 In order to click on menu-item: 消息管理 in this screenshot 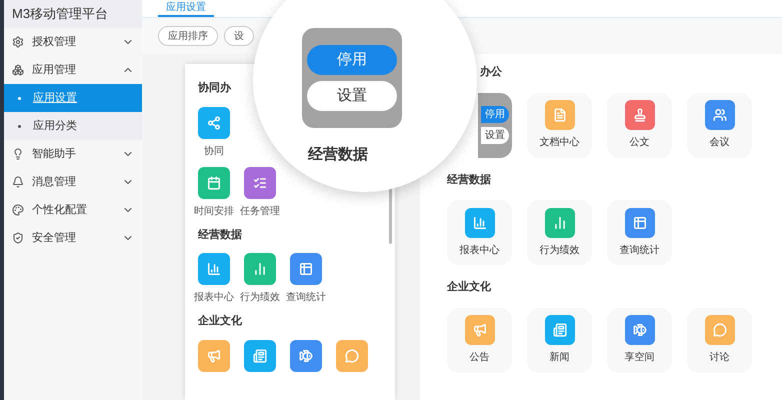, I will do `click(73, 182)`.